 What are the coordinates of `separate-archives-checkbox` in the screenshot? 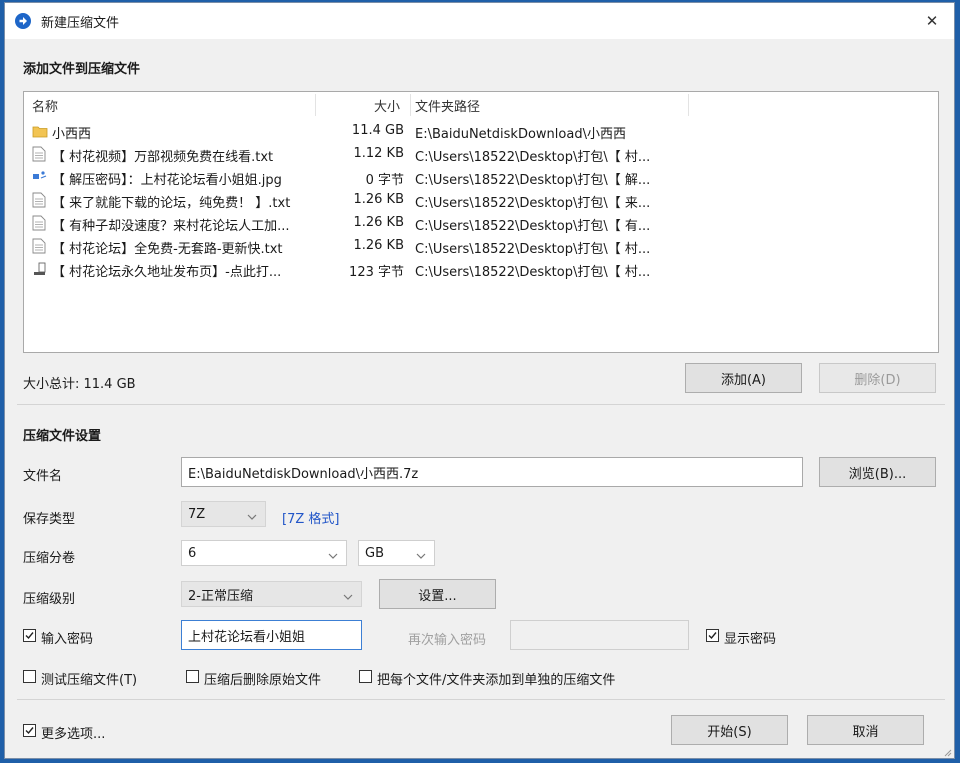 It's located at (365, 676).